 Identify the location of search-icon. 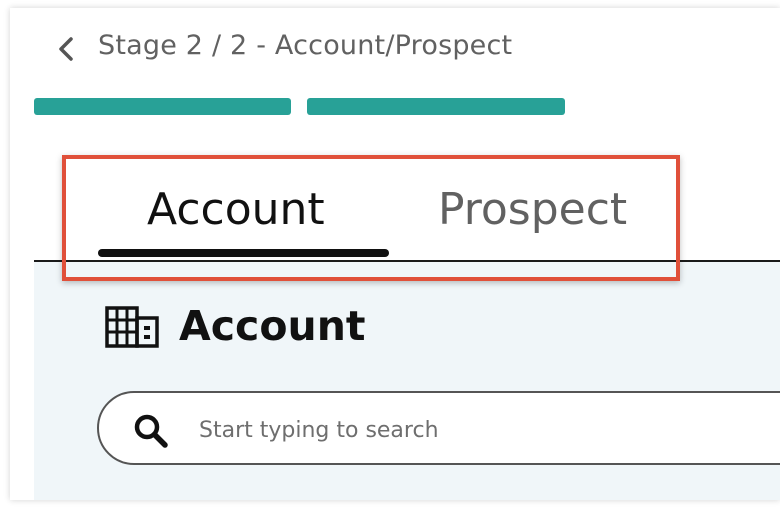
(151, 431).